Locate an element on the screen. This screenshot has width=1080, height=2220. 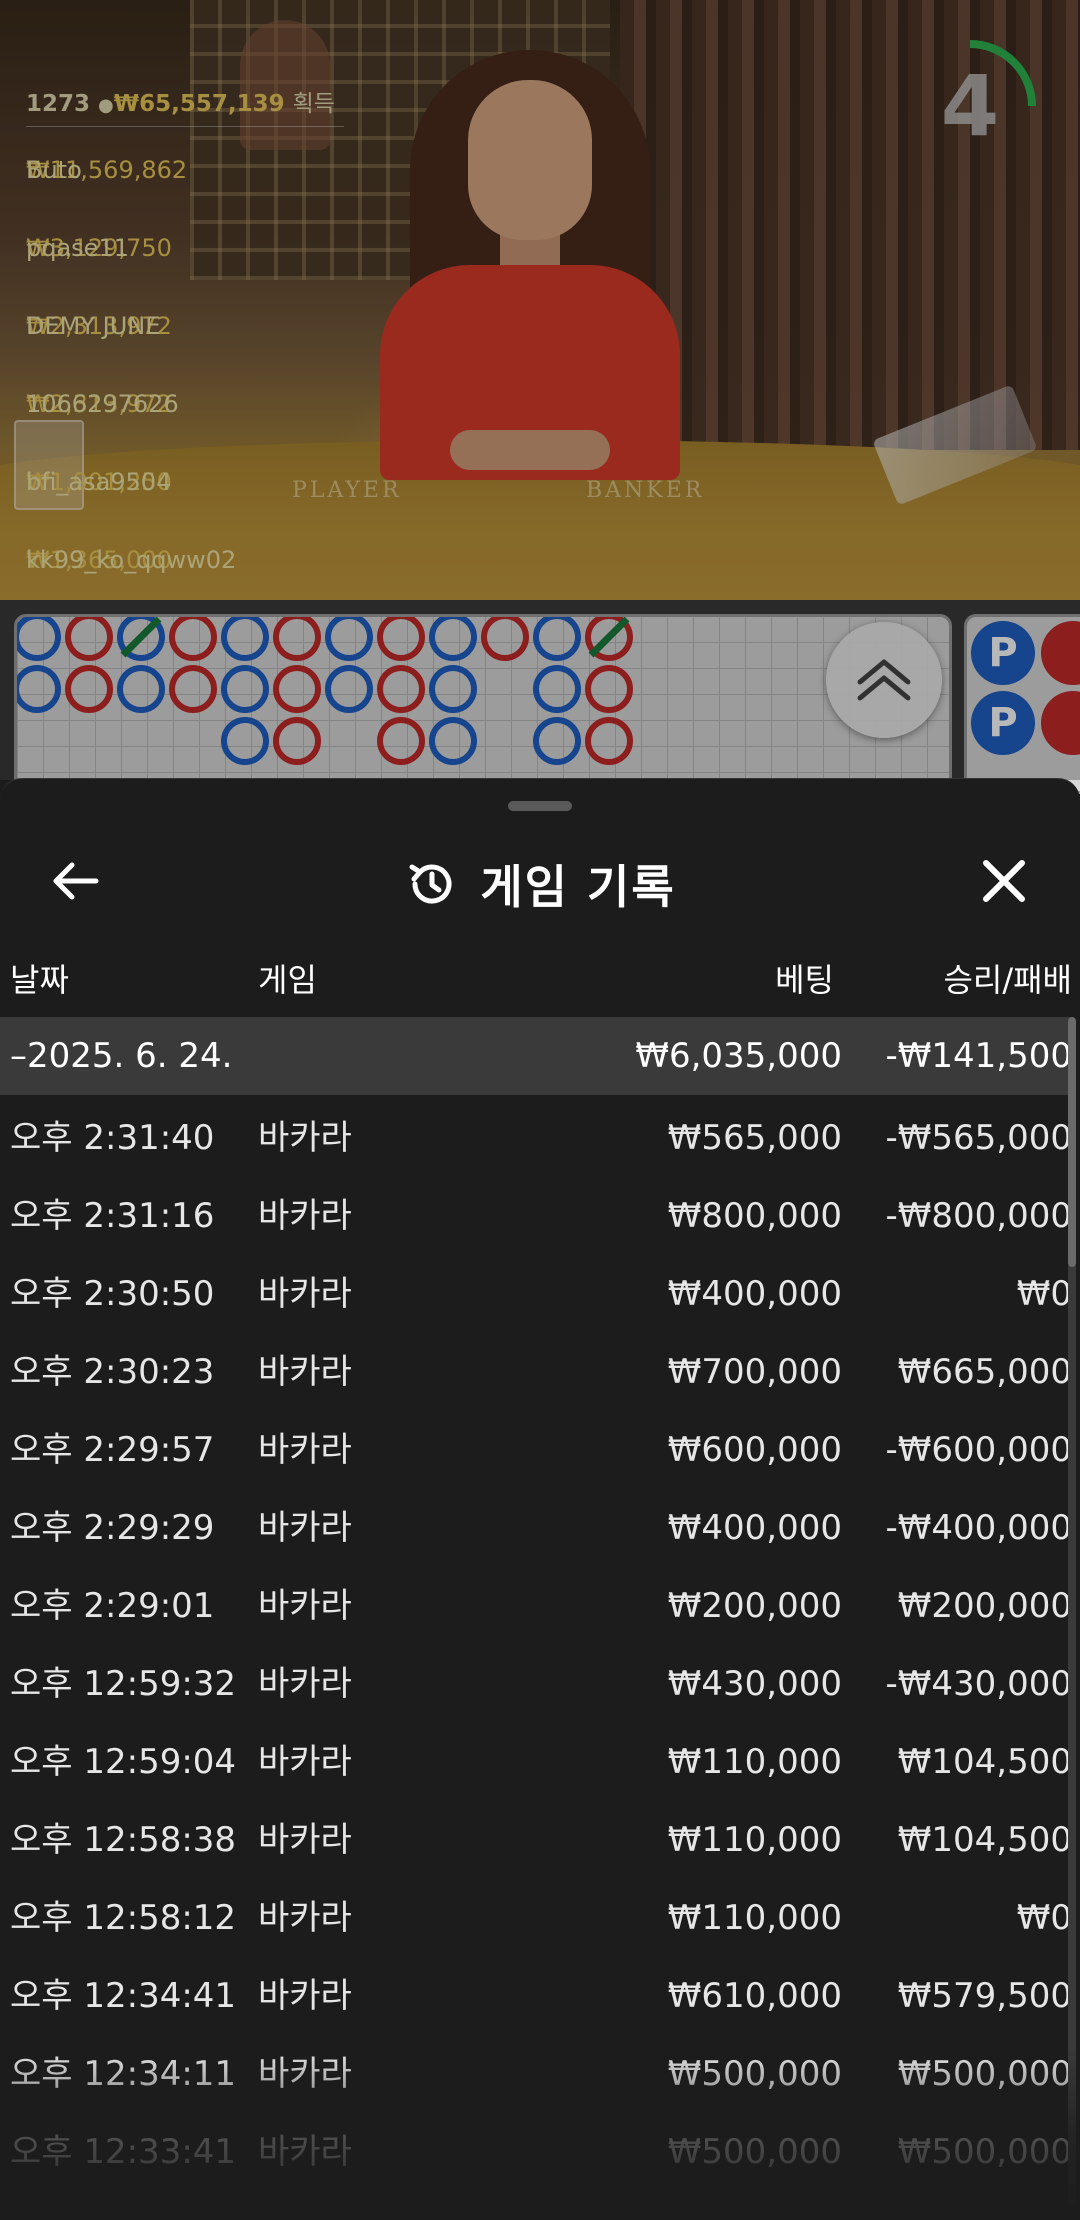
roadmap-strip: P P is located at coordinates (540, 697).